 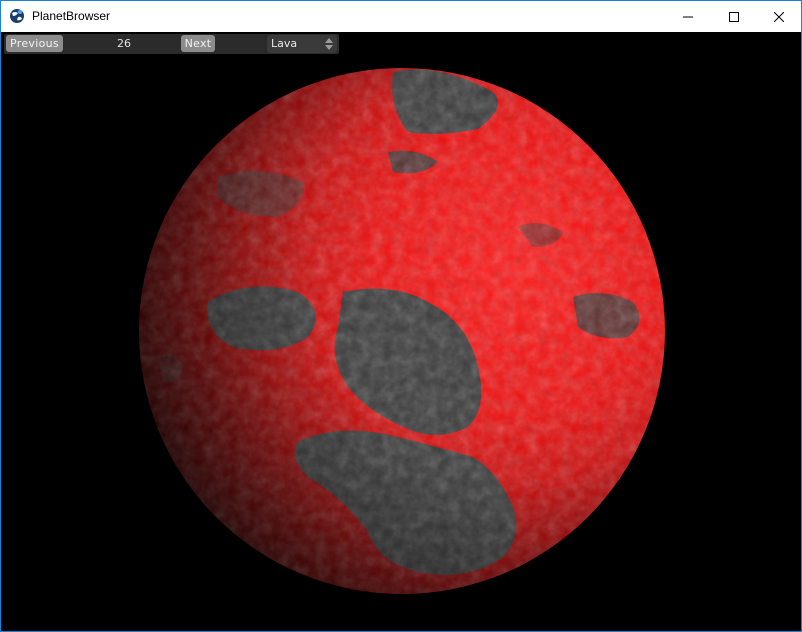 I want to click on planet-index: 26, so click(x=124, y=43).